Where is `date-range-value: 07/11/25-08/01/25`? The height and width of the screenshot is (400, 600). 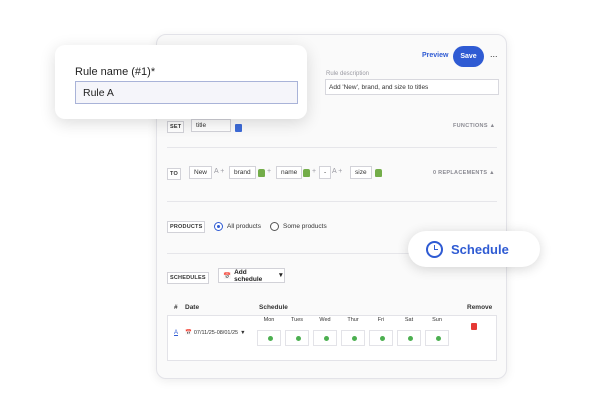 date-range-value: 07/11/25-08/01/25 is located at coordinates (216, 333).